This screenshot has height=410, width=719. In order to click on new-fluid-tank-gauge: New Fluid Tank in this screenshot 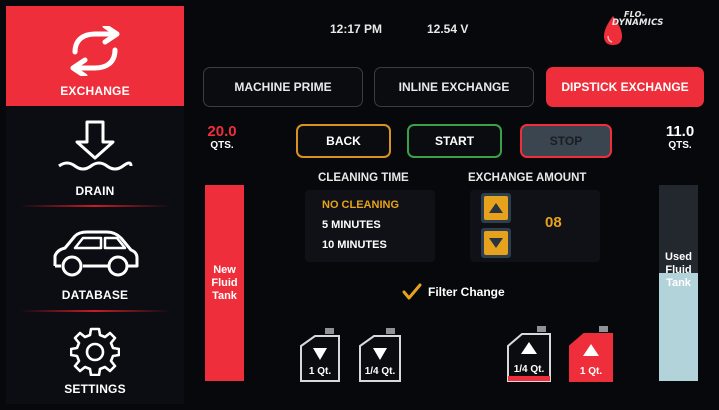, I will do `click(224, 283)`.